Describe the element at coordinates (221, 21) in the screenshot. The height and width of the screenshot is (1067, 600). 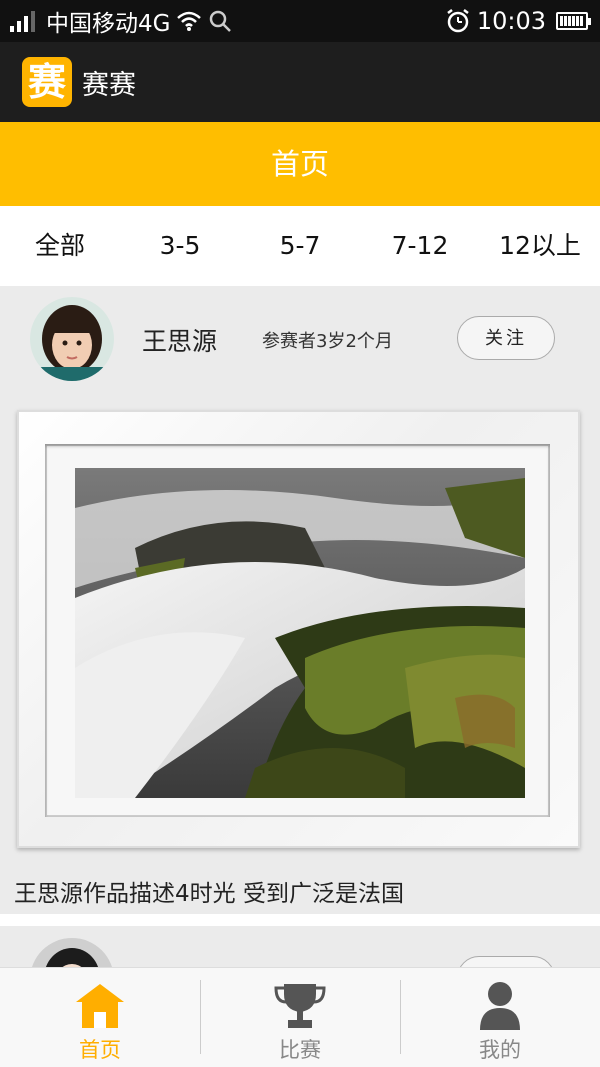
I see `search-icon` at that location.